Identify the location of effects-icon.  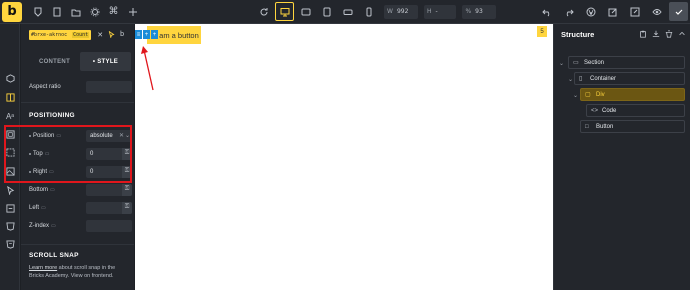
(10, 208).